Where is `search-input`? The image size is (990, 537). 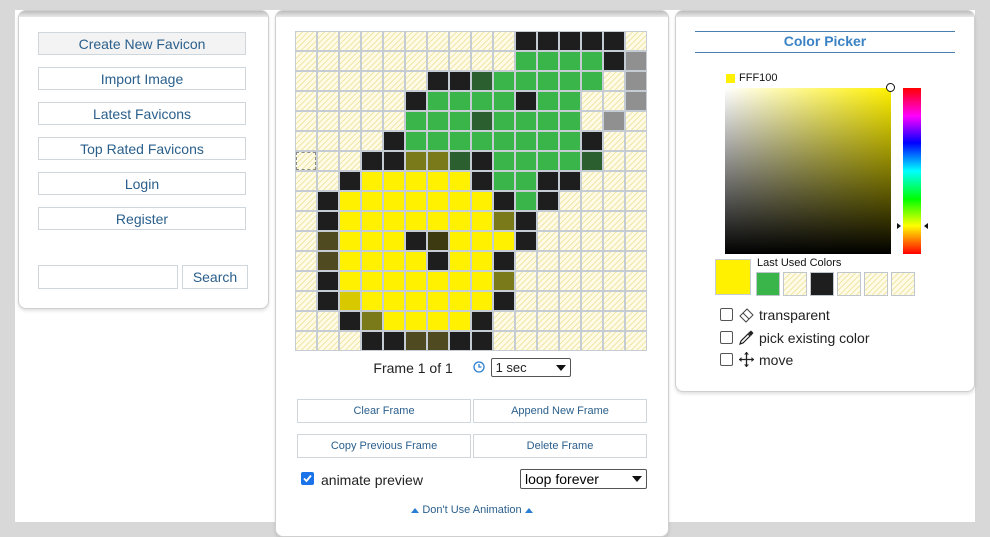
search-input is located at coordinates (108, 277).